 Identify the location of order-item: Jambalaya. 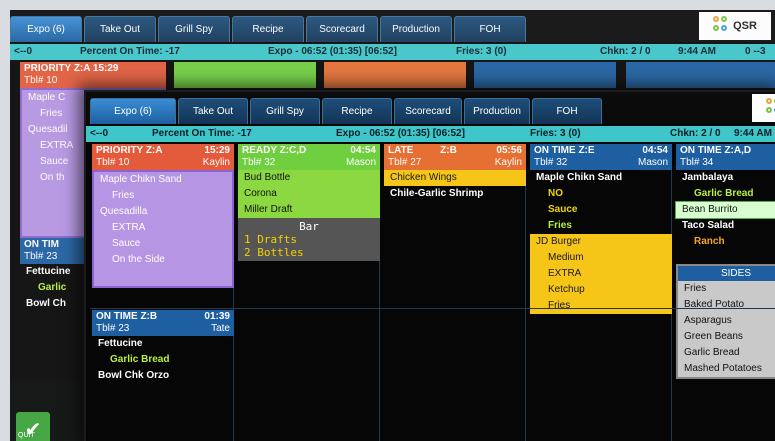
(725, 178).